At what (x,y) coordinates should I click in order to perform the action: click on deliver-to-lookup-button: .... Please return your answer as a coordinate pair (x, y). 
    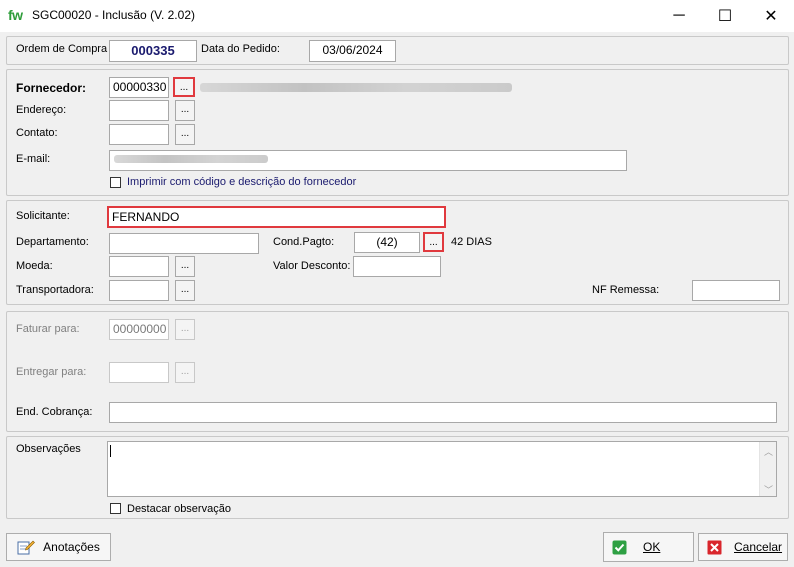
    Looking at the image, I should click on (185, 372).